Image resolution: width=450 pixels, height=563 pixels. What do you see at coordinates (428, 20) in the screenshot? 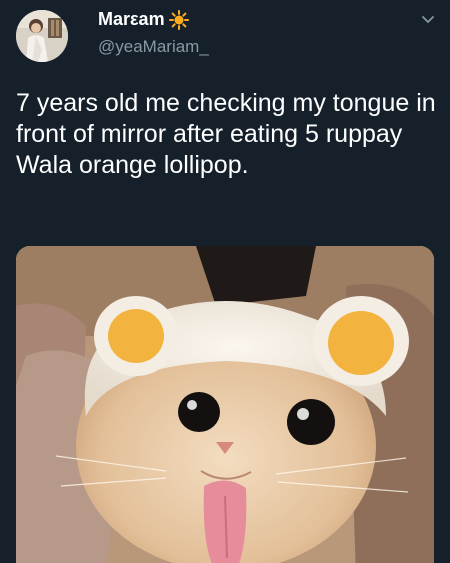
I see `chevron-down-icon` at bounding box center [428, 20].